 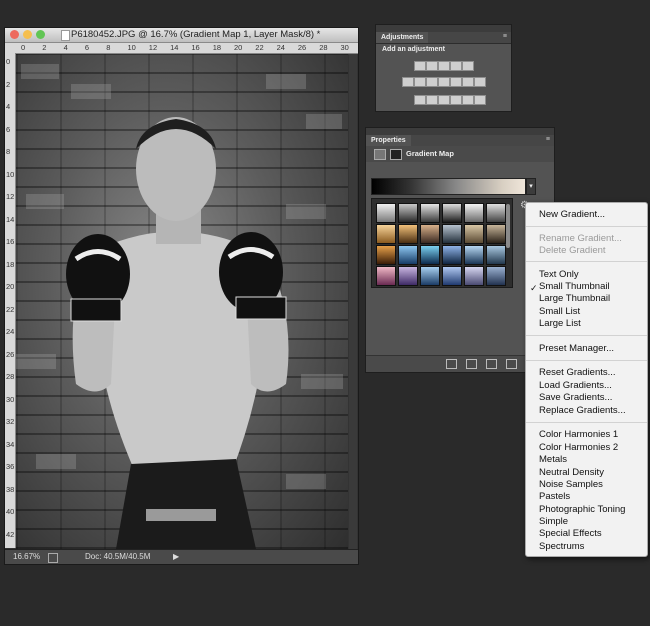 What do you see at coordinates (471, 364) in the screenshot?
I see `view-previous-icon` at bounding box center [471, 364].